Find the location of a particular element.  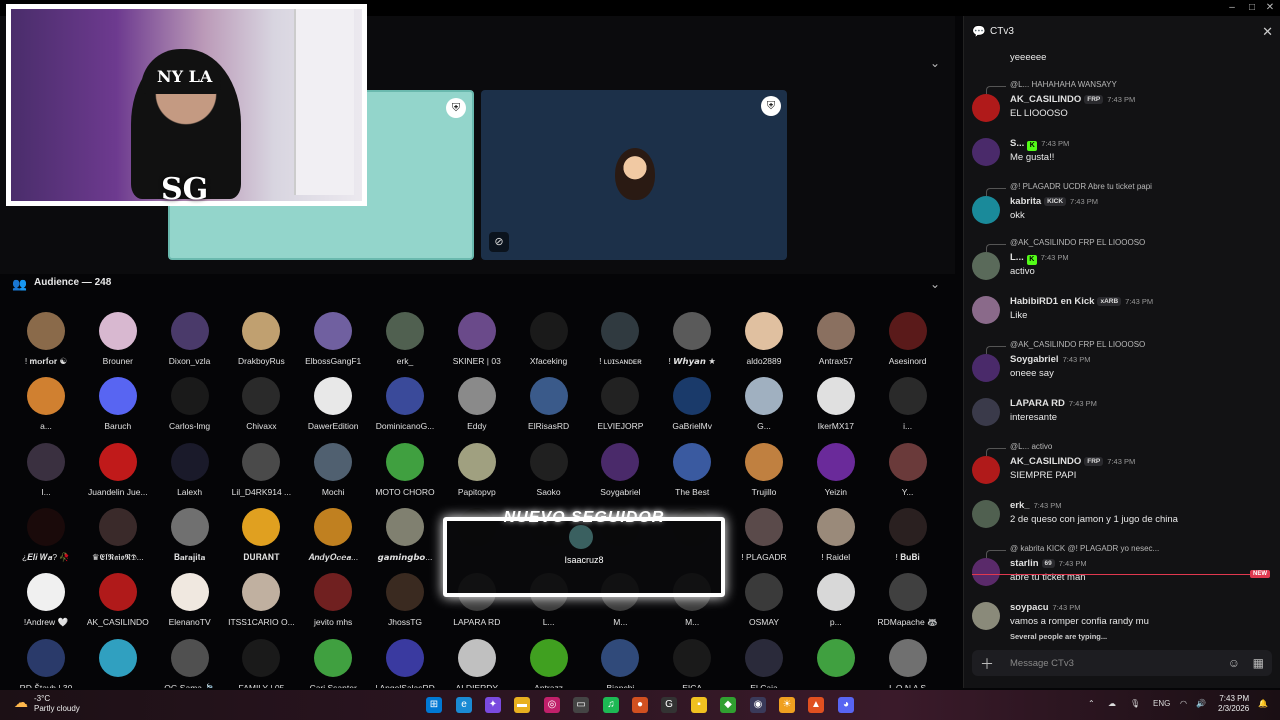

volume-icon: 🔊 is located at coordinates (1201, 703).